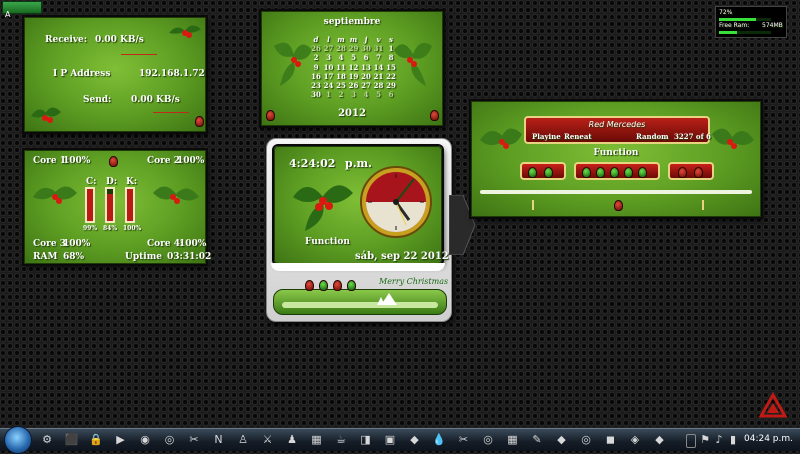 Image resolution: width=800 pixels, height=454 pixels. What do you see at coordinates (366, 76) in the screenshot?
I see `calendar-day: 20` at bounding box center [366, 76].